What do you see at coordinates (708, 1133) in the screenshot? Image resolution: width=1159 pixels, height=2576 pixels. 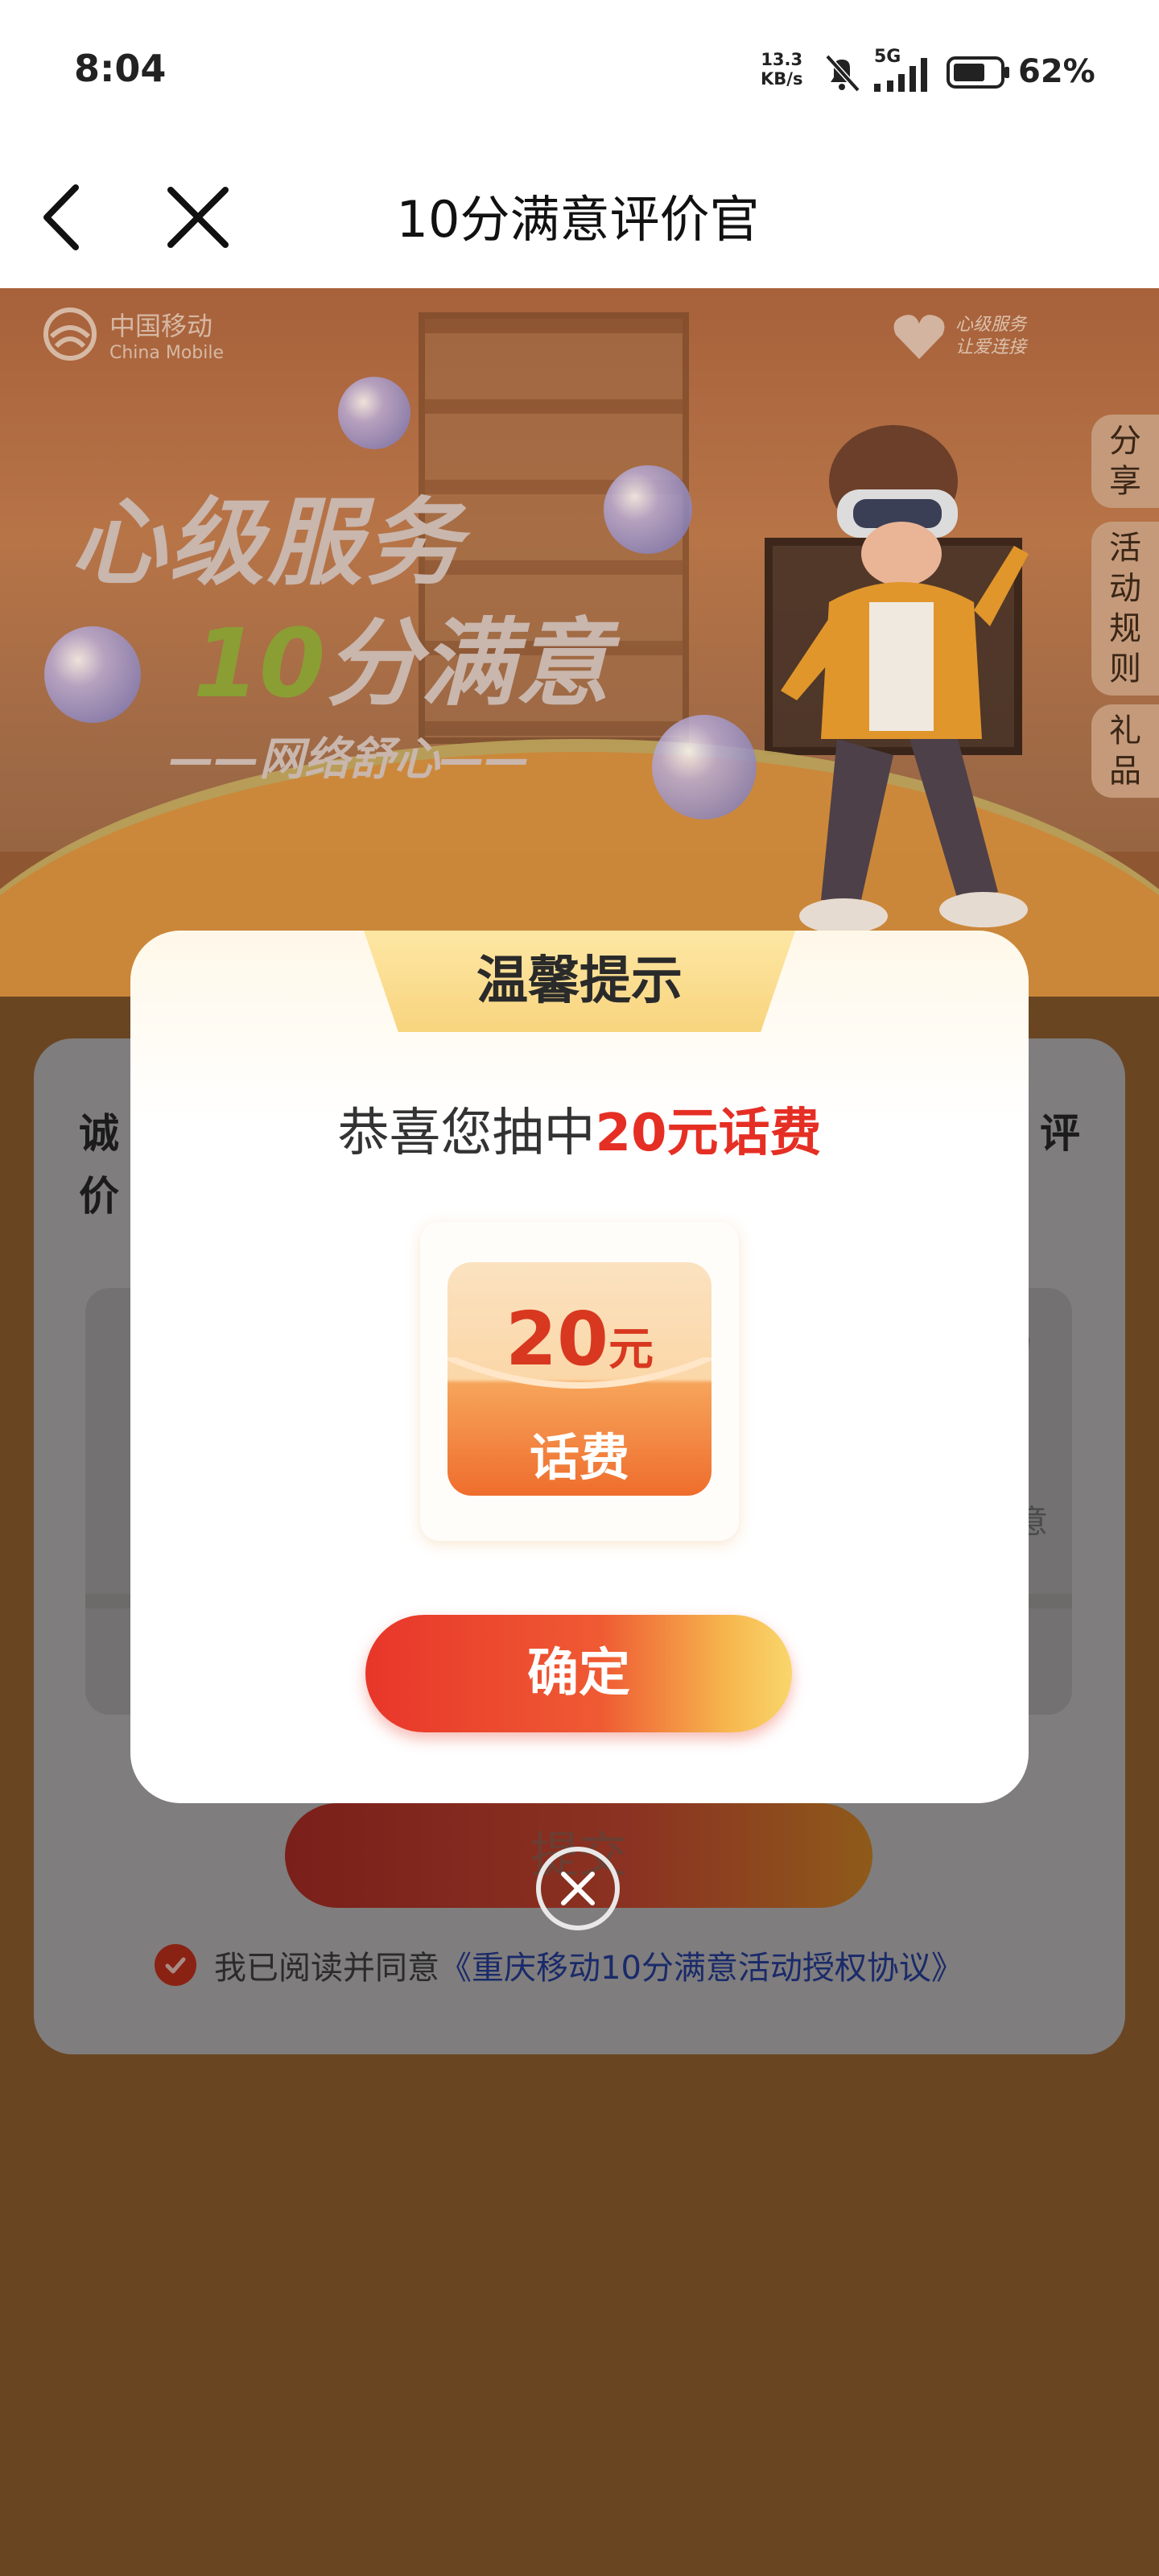 I see `dialog-message-prize: 20元话费` at bounding box center [708, 1133].